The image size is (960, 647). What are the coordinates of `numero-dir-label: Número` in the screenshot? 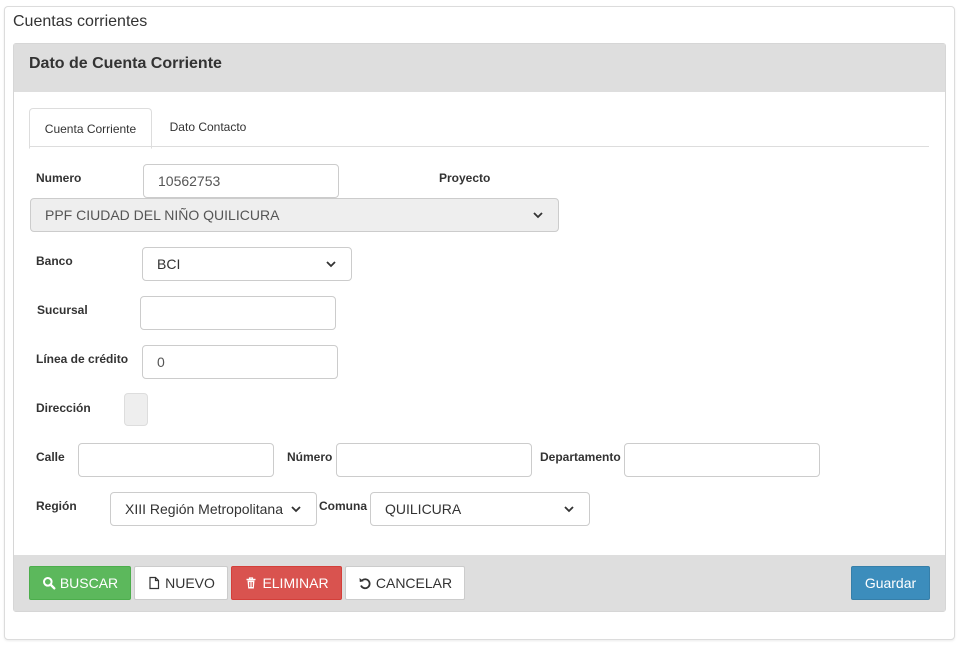 It's located at (310, 457).